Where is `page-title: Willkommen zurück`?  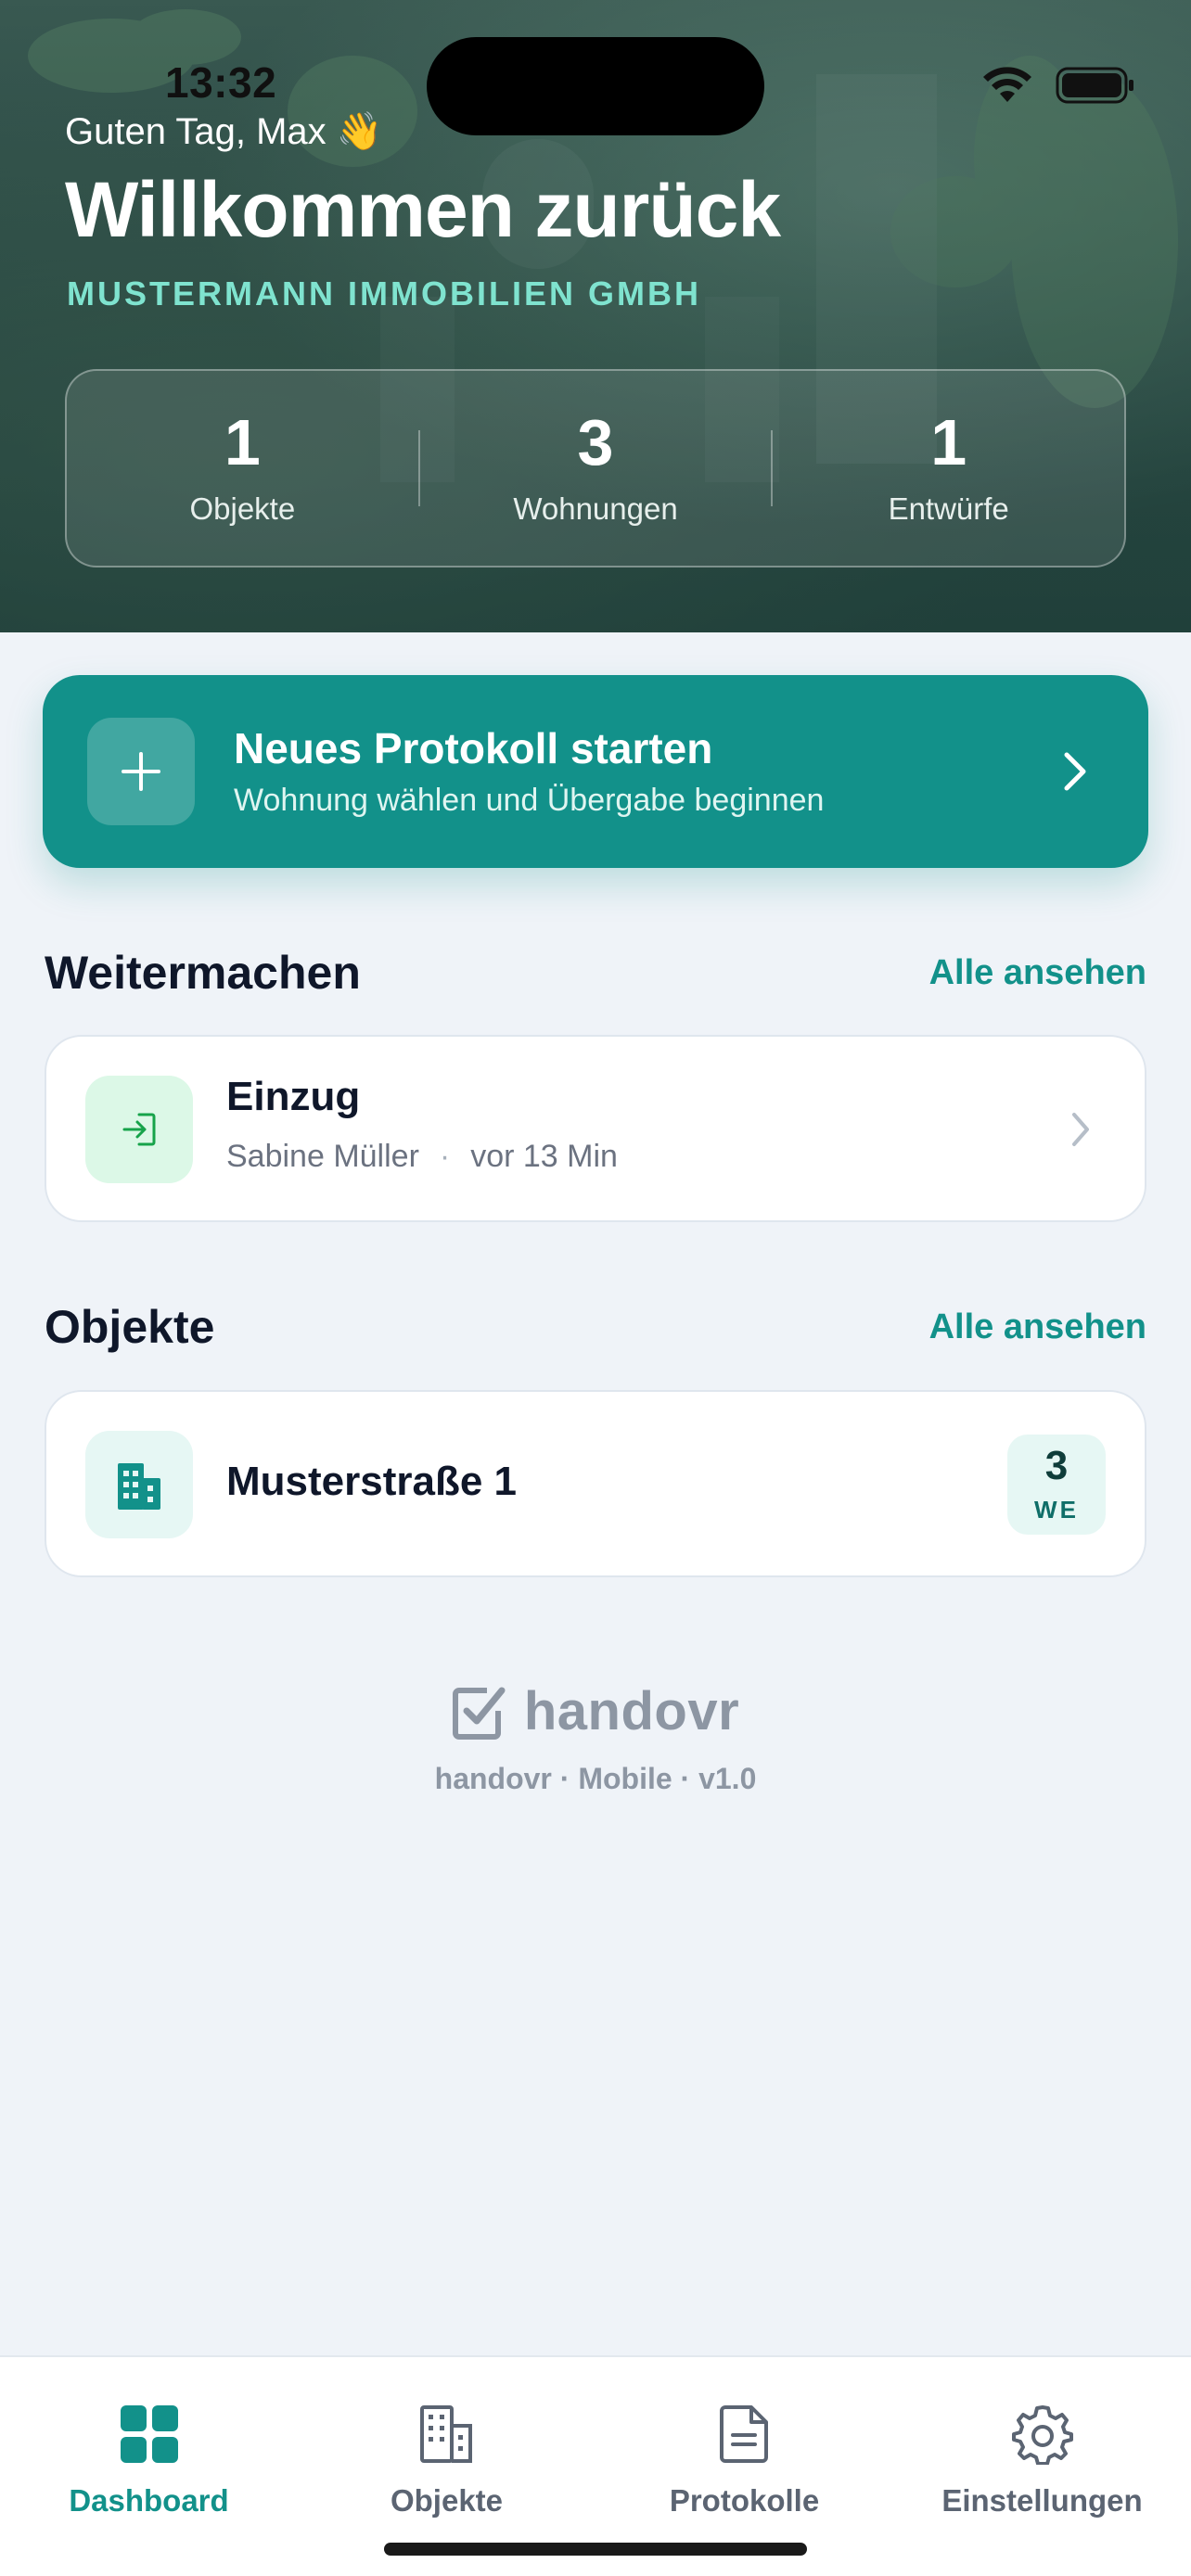
page-title: Willkommen zurück is located at coordinates (423, 209).